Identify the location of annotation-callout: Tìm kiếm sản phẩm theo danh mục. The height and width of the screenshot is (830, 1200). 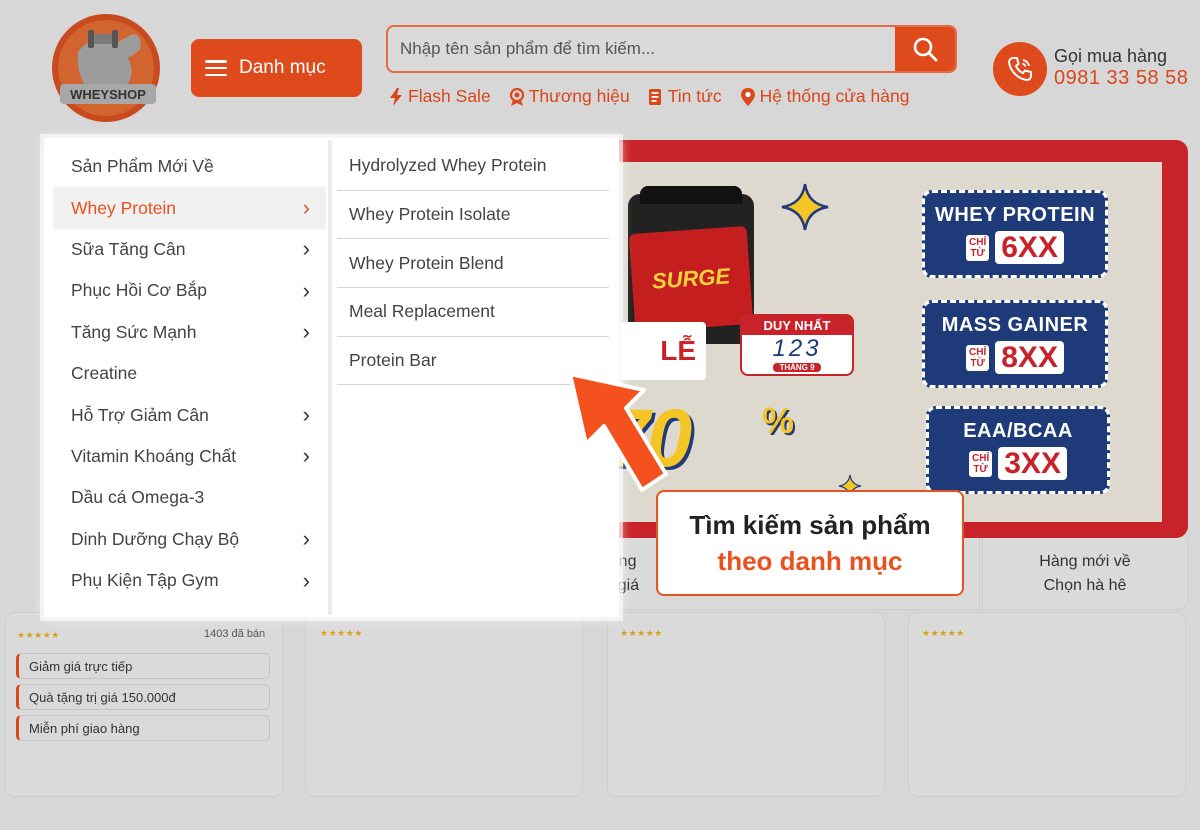
(810, 543).